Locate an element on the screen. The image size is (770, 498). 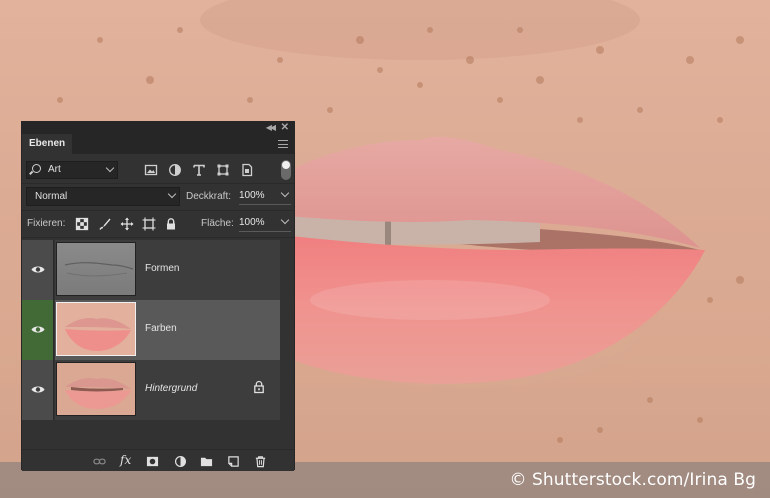
layer-body: Farben is located at coordinates (167, 330).